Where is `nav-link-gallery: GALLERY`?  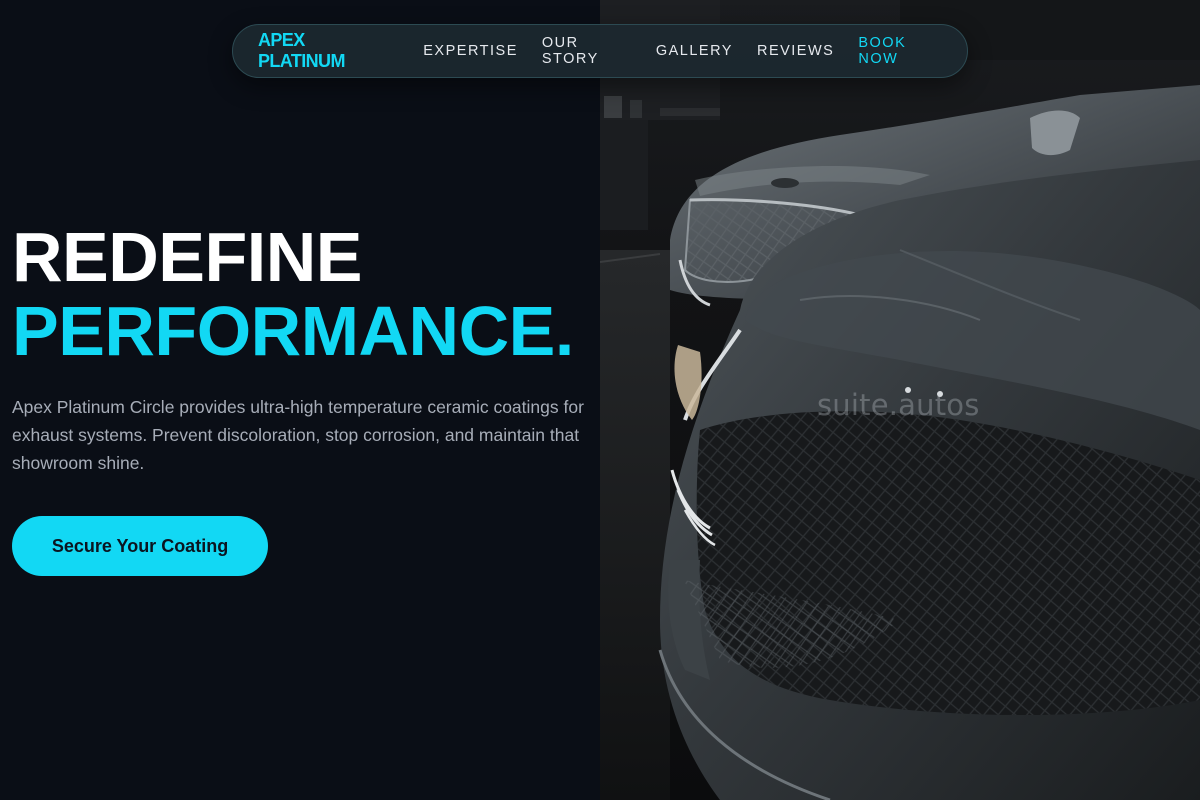 nav-link-gallery: GALLERY is located at coordinates (694, 51).